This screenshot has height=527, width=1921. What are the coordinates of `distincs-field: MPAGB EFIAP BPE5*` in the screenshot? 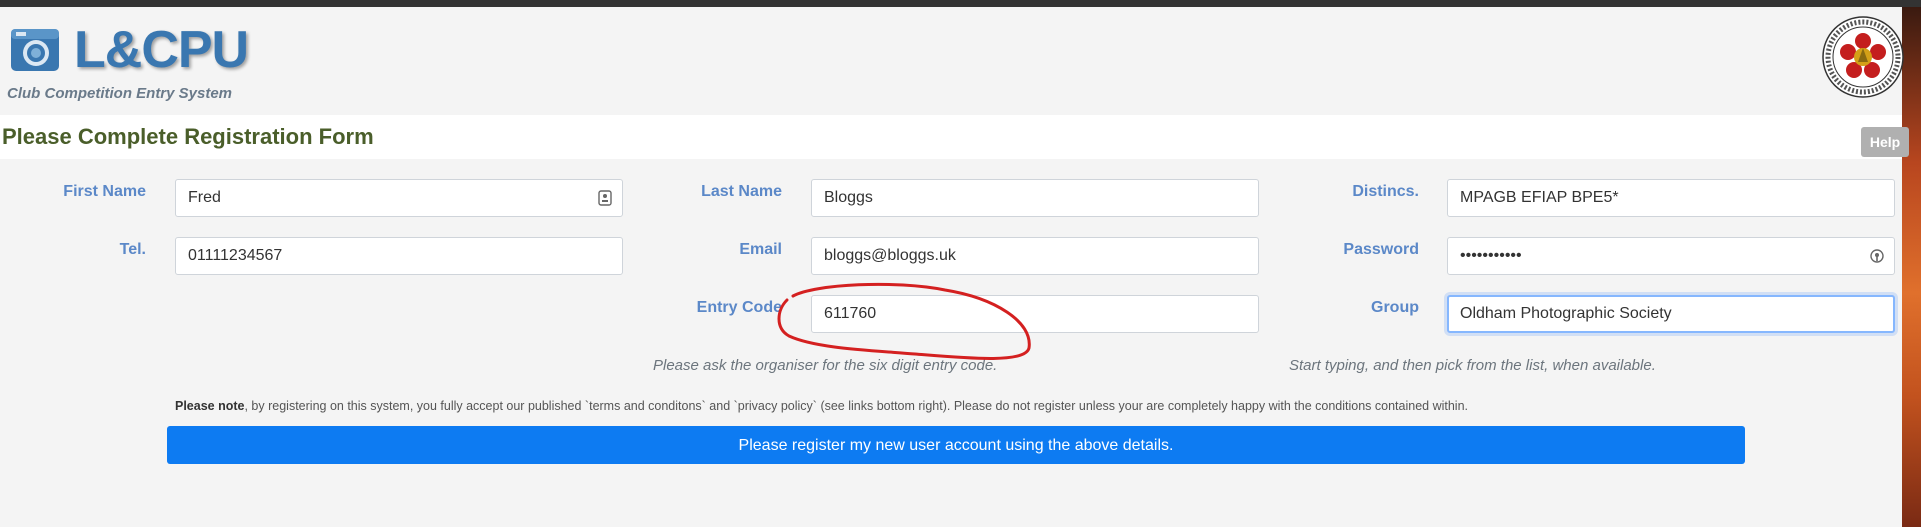 It's located at (1671, 198).